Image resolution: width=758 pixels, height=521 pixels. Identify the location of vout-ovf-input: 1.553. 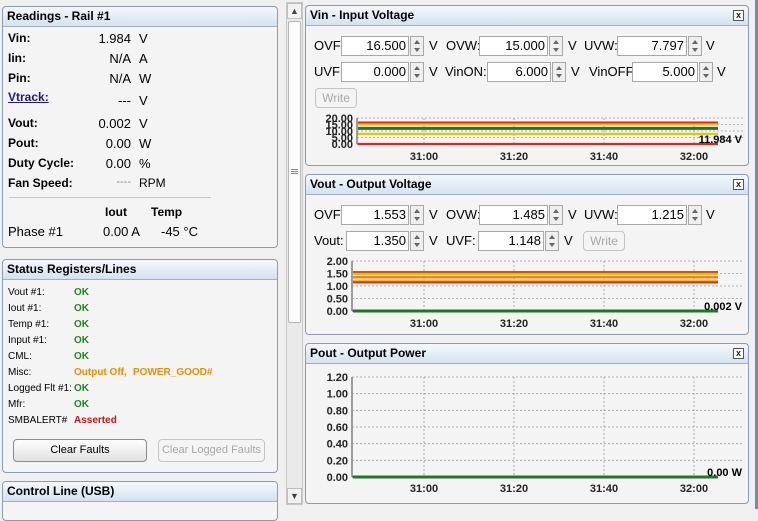
(375, 215).